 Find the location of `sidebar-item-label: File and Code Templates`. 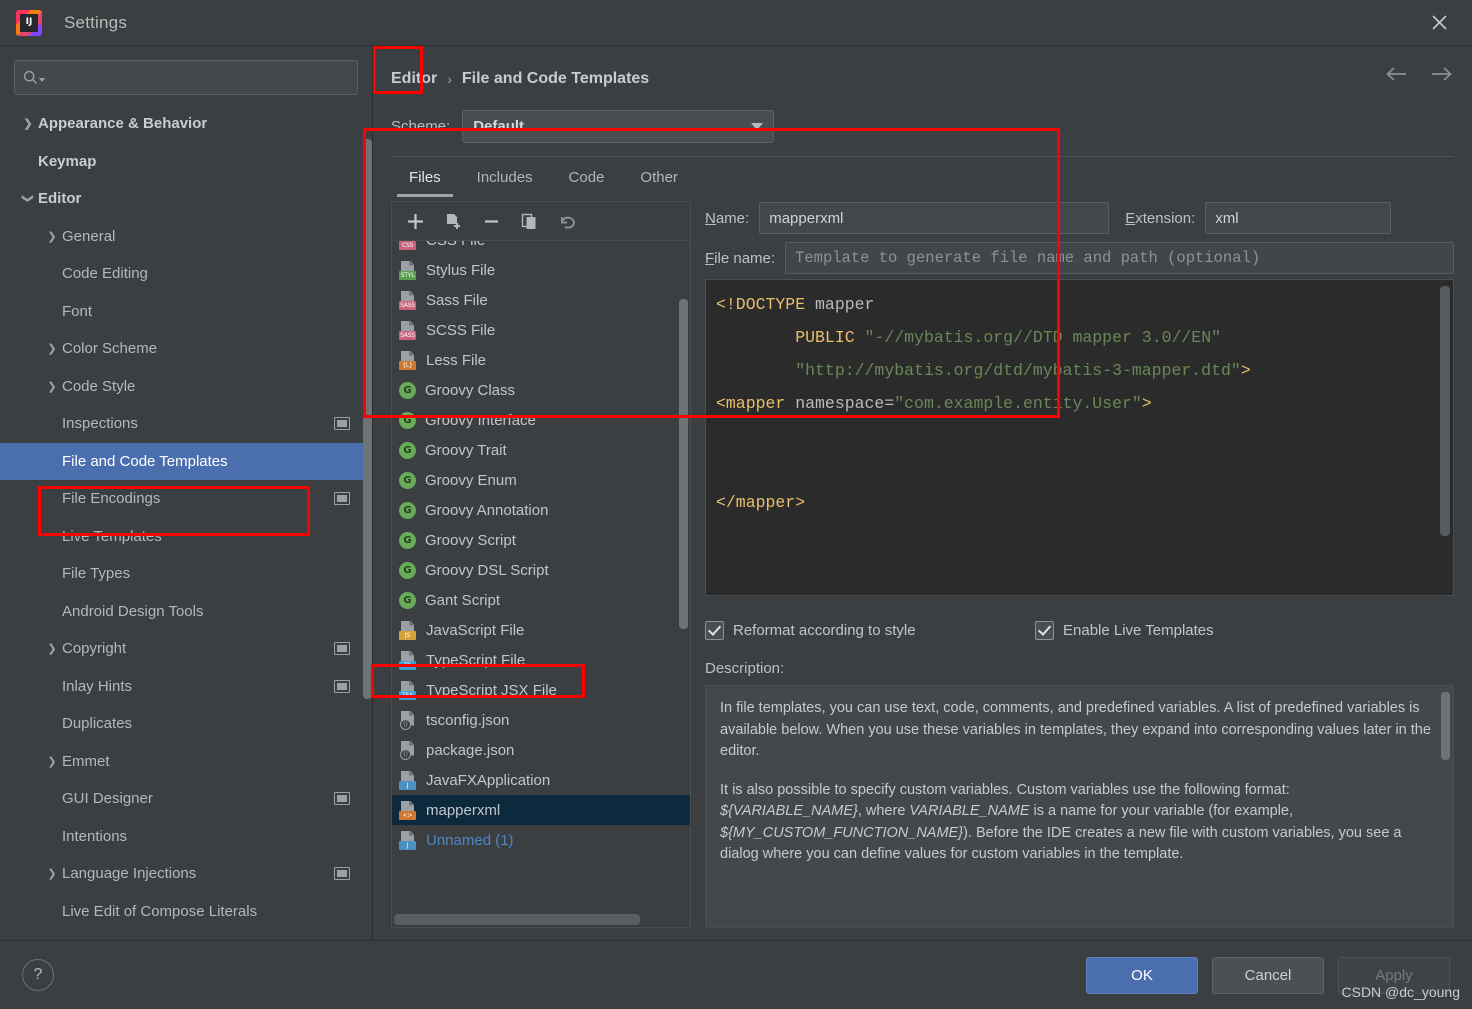

sidebar-item-label: File and Code Templates is located at coordinates (145, 461).